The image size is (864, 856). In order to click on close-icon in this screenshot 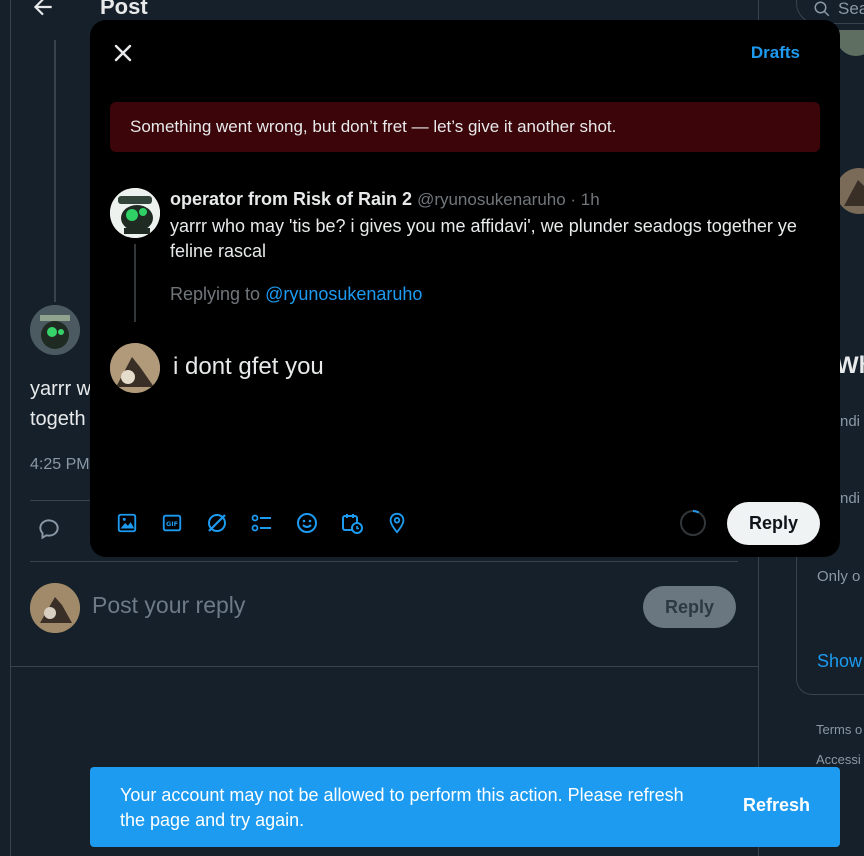, I will do `click(123, 53)`.